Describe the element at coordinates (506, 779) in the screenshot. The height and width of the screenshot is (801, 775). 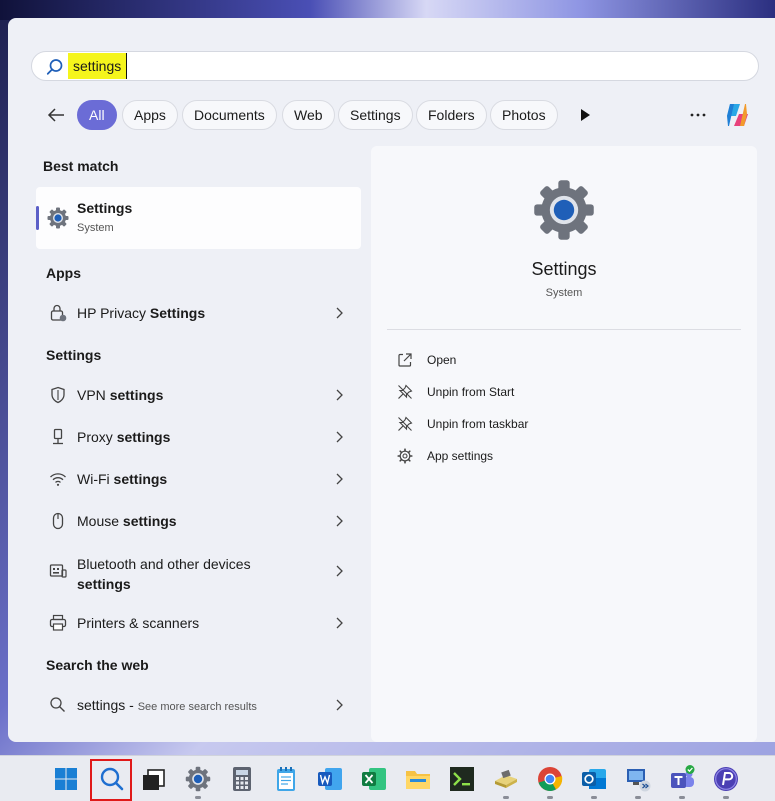
I see `notes-app-icon` at that location.